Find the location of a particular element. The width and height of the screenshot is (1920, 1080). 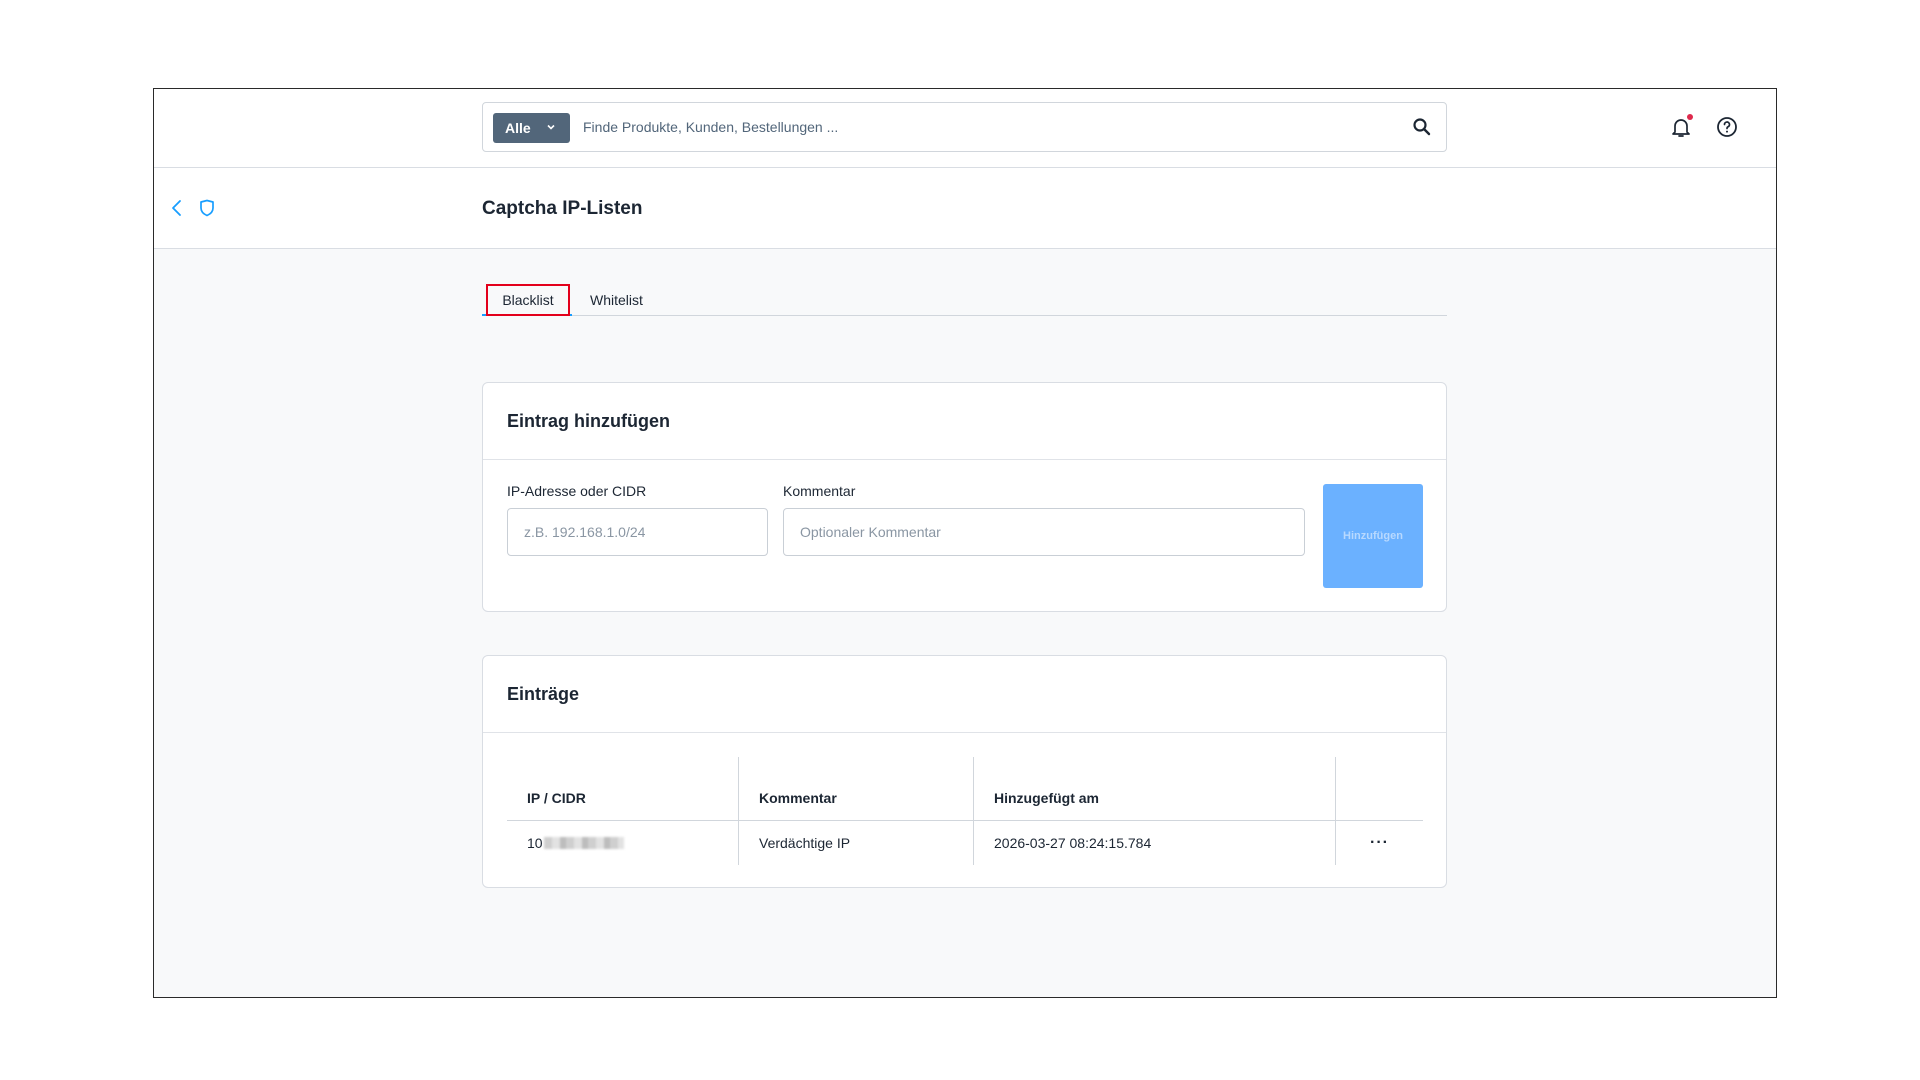

page-title: Captcha IP-Listen is located at coordinates (562, 208).